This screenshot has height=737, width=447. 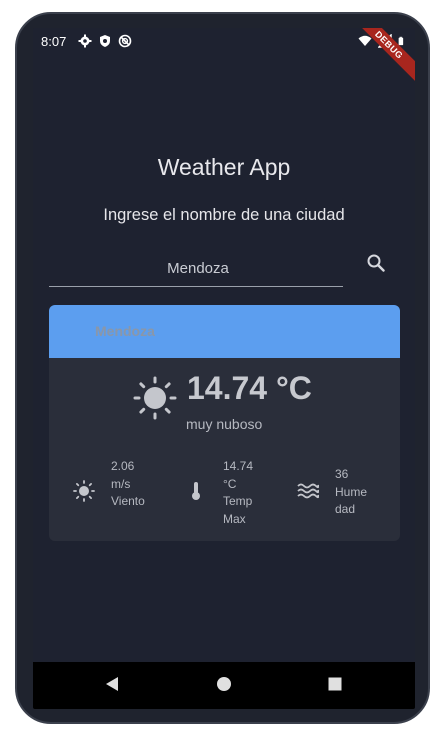 What do you see at coordinates (308, 491) in the screenshot?
I see `waves-icon` at bounding box center [308, 491].